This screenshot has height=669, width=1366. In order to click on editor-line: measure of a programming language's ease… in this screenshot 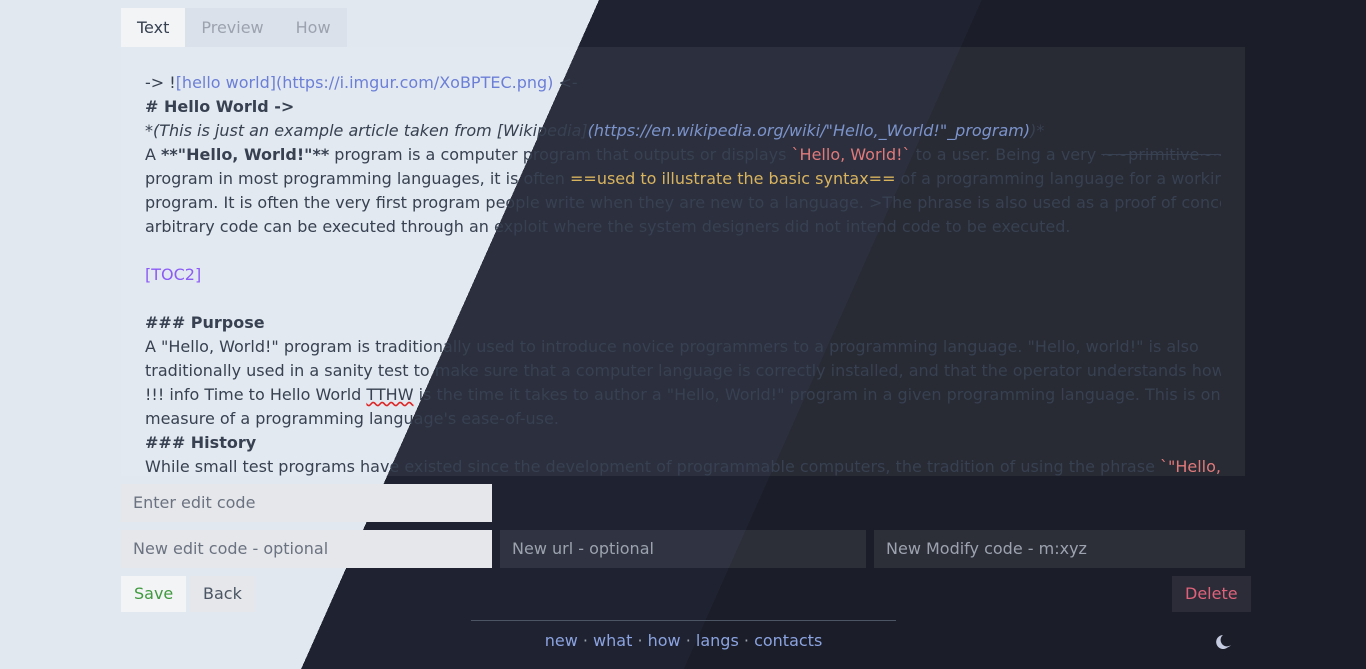, I will do `click(352, 418)`.